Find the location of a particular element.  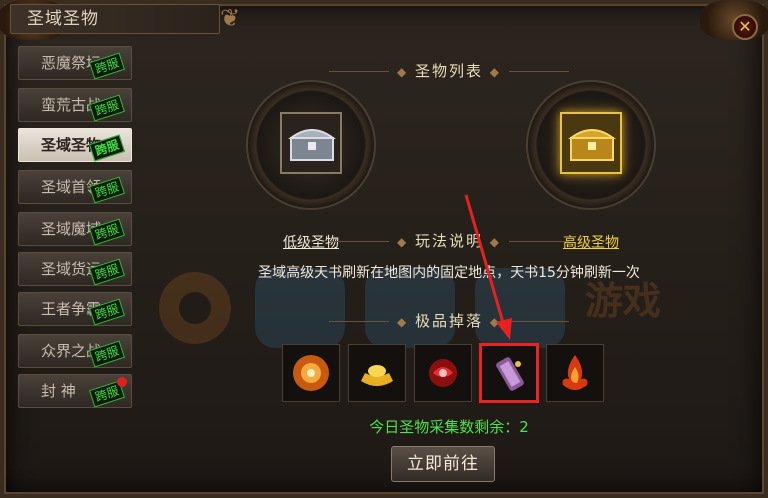

low-relic-slot is located at coordinates (311, 143).